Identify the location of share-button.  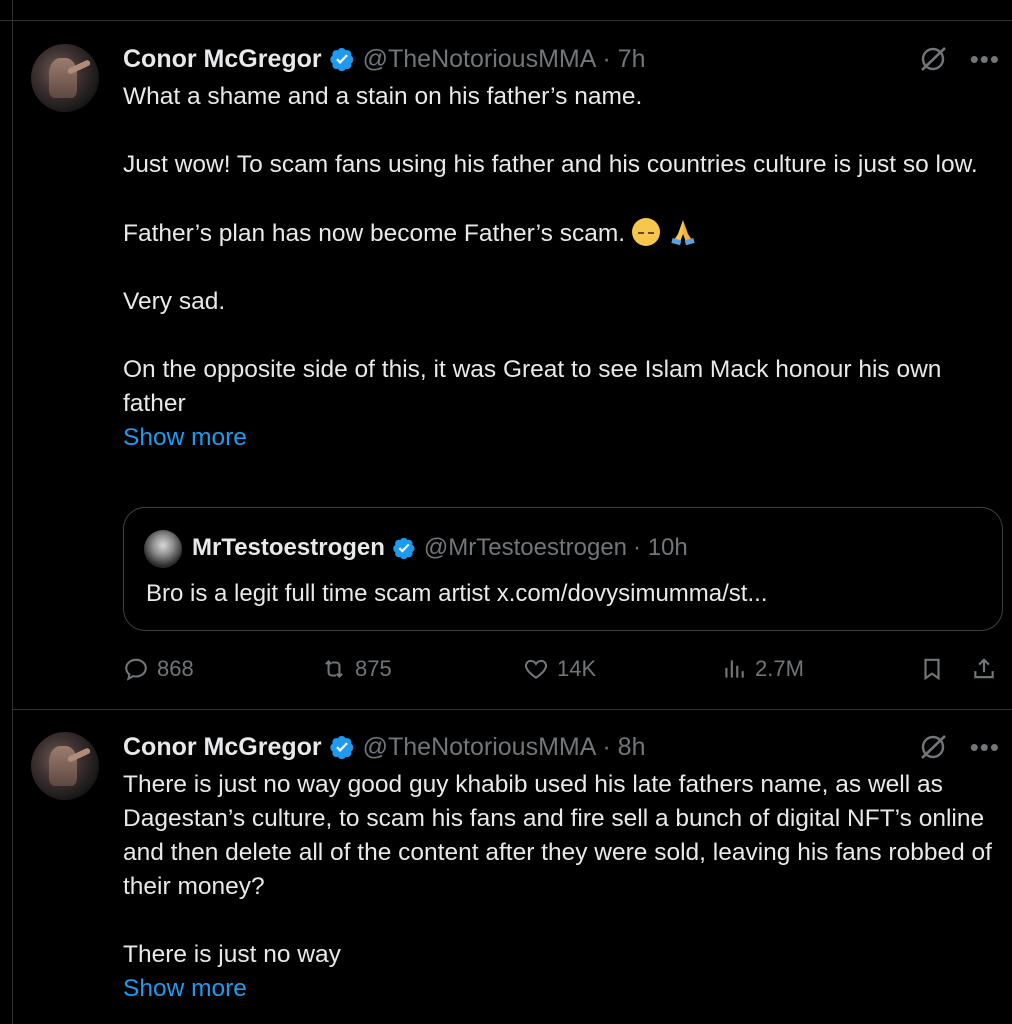
(984, 669).